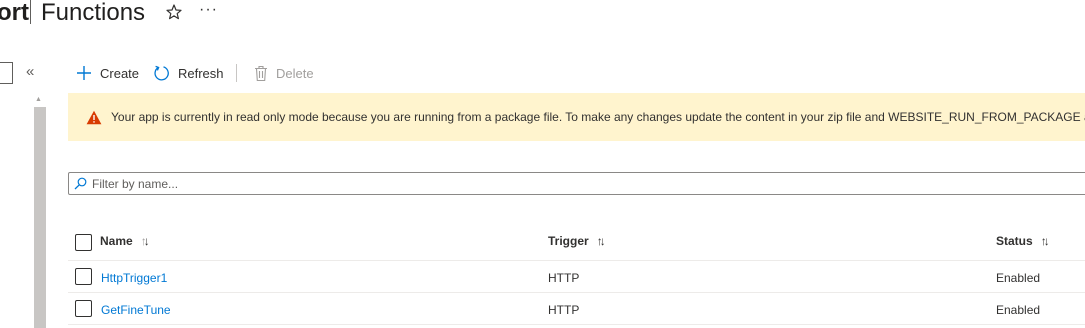  Describe the element at coordinates (120, 73) in the screenshot. I see `create-label: Create` at that location.